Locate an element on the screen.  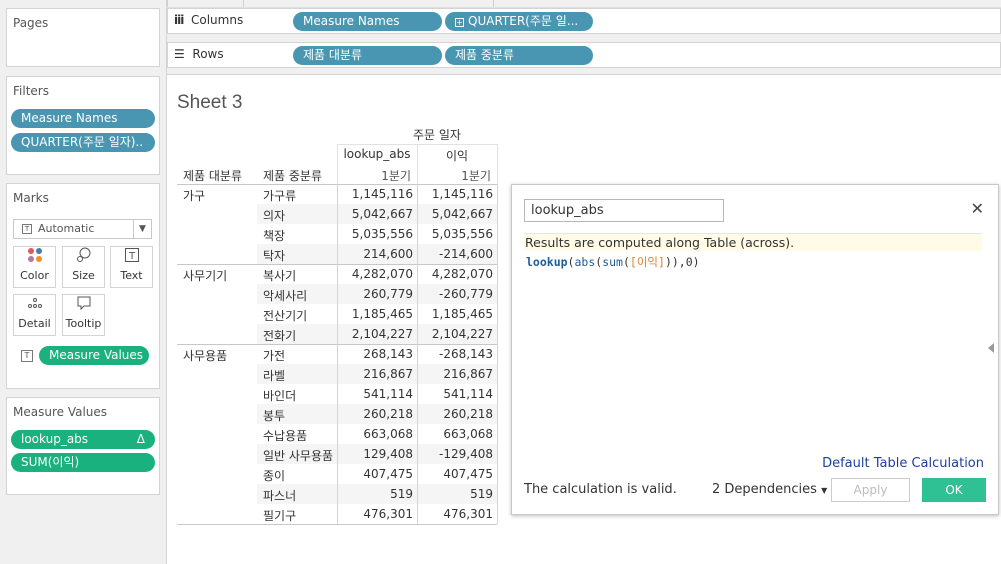
subcategory-label: 파스너 is located at coordinates (280, 496).